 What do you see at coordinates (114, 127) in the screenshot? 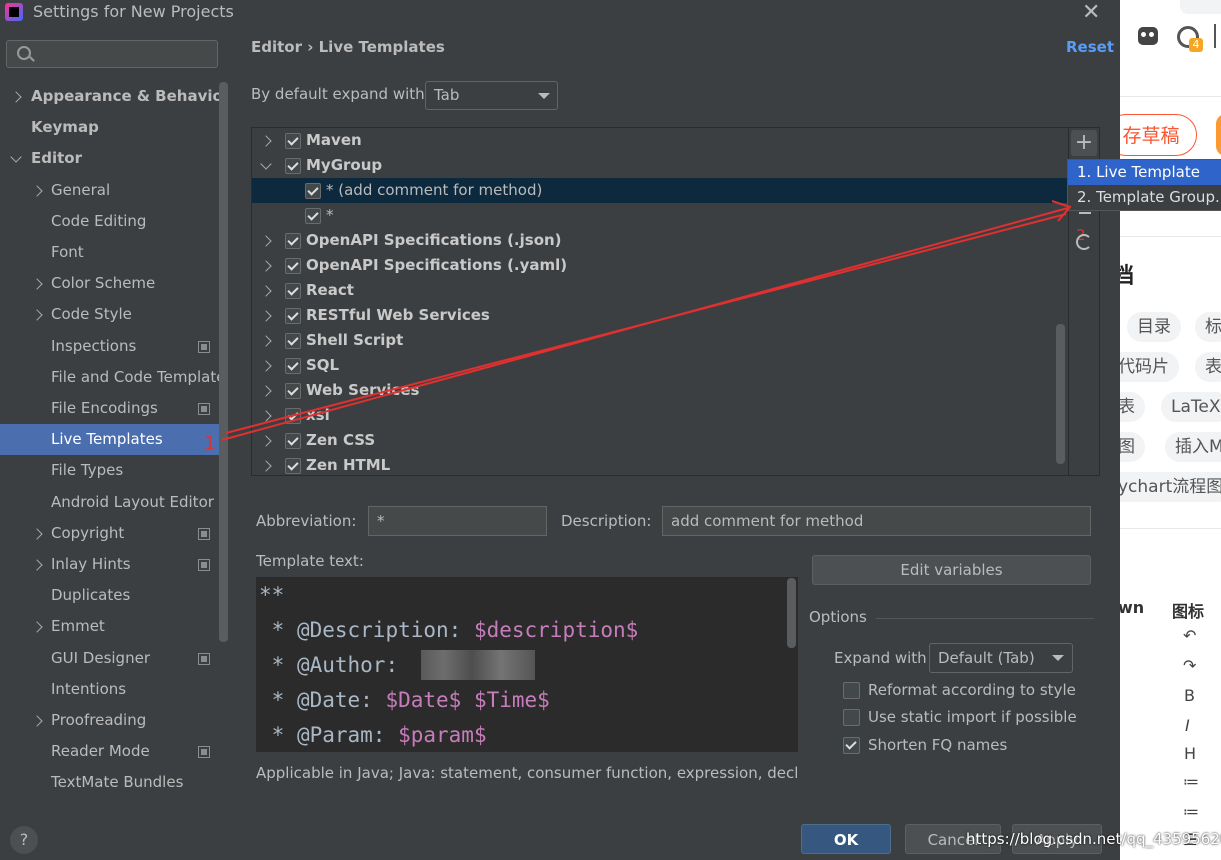
I see `sidebar-item: Keymap` at bounding box center [114, 127].